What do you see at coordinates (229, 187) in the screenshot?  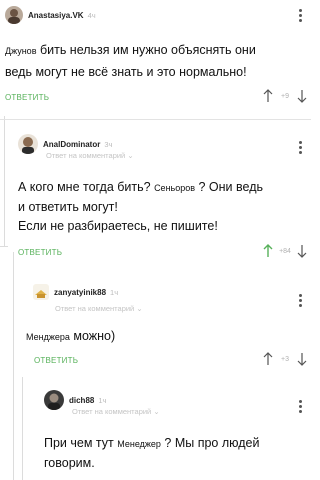 I see `comment-text-part: ? Они ведь` at bounding box center [229, 187].